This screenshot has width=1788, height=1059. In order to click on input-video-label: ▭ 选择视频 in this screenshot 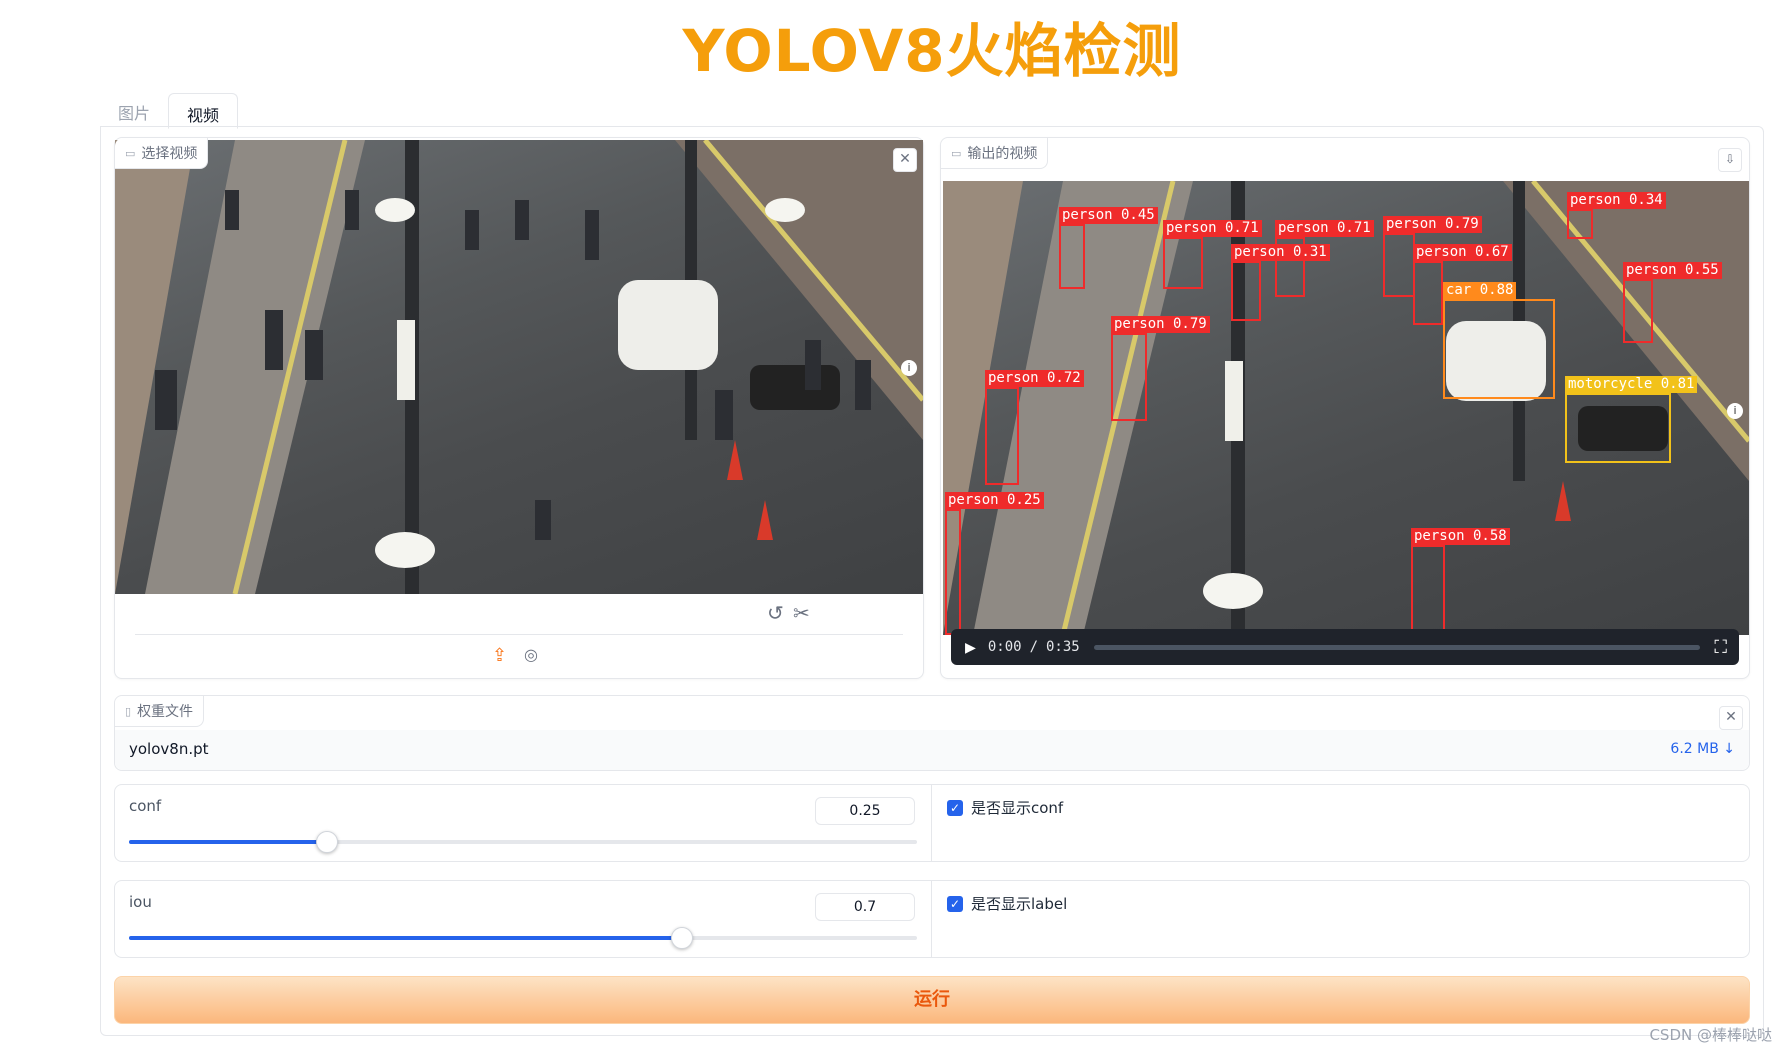, I will do `click(162, 153)`.